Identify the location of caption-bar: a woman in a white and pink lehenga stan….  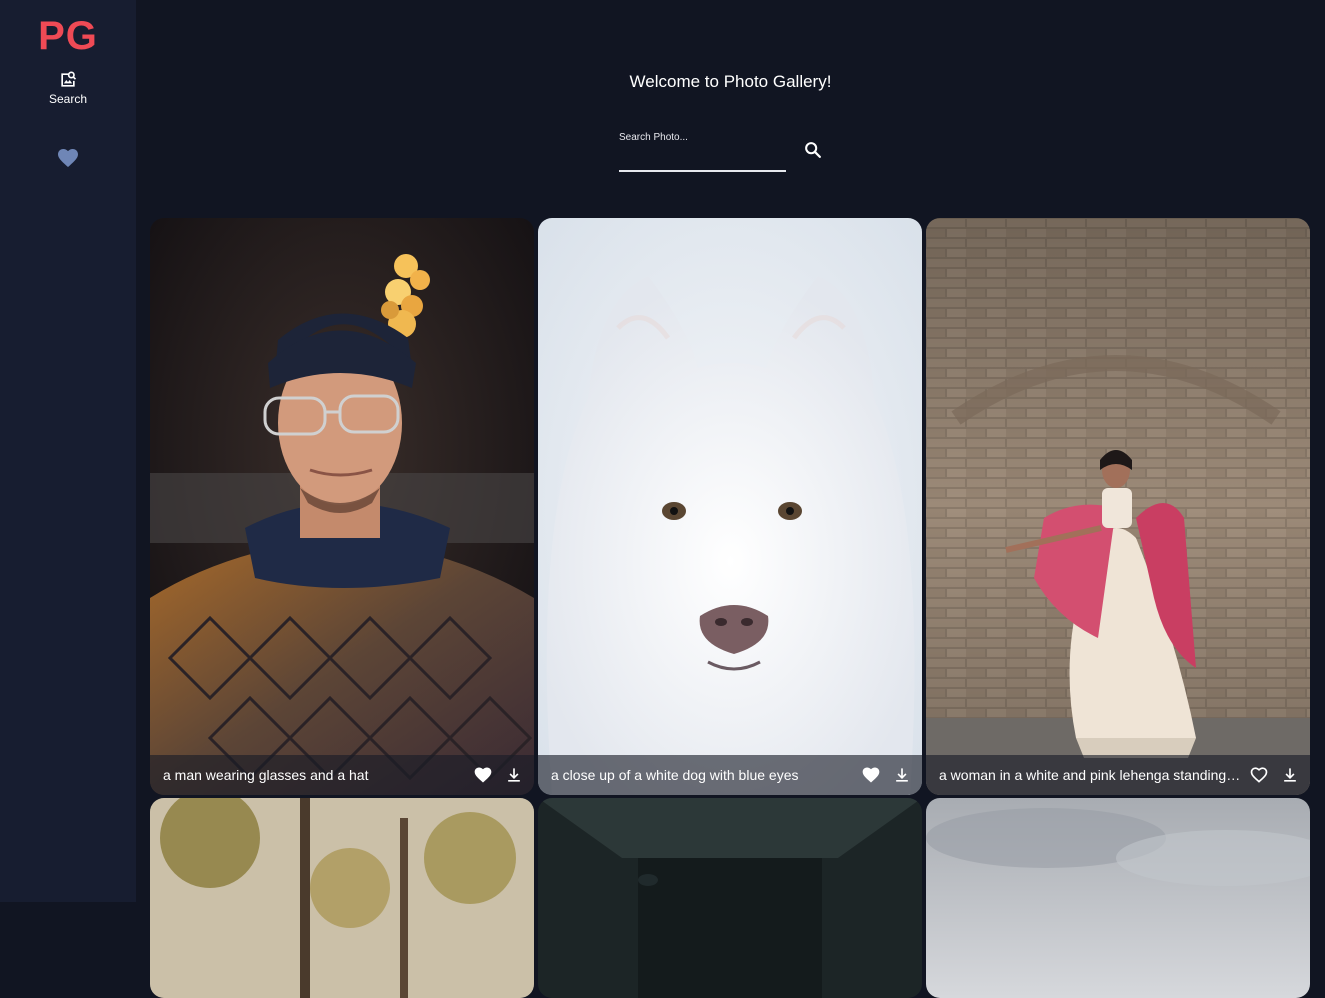
(1118, 775).